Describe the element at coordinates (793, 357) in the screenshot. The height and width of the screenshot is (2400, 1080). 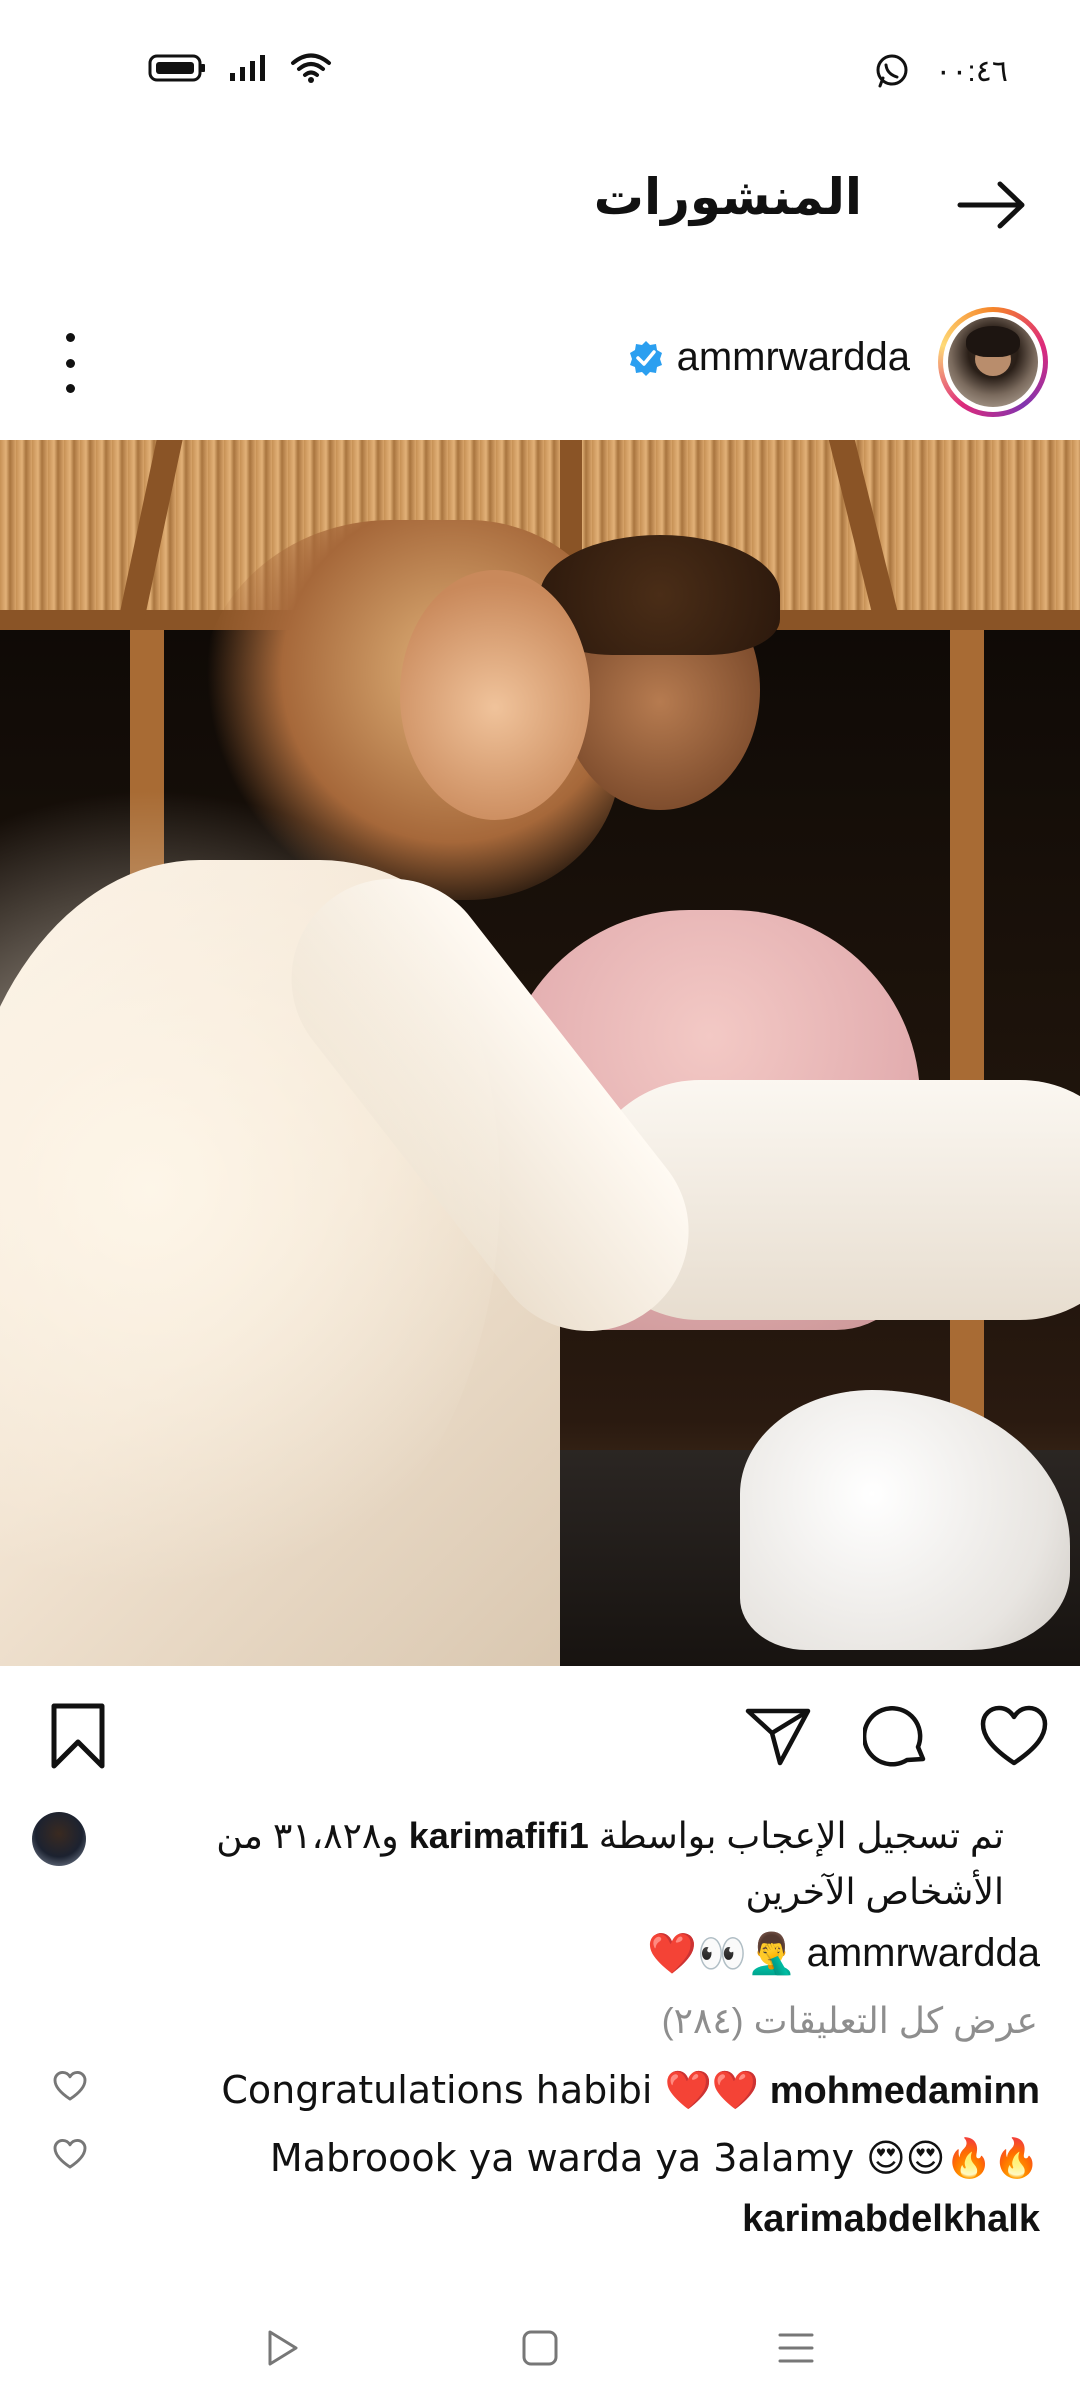
I see `post-username: ammrwardda` at that location.